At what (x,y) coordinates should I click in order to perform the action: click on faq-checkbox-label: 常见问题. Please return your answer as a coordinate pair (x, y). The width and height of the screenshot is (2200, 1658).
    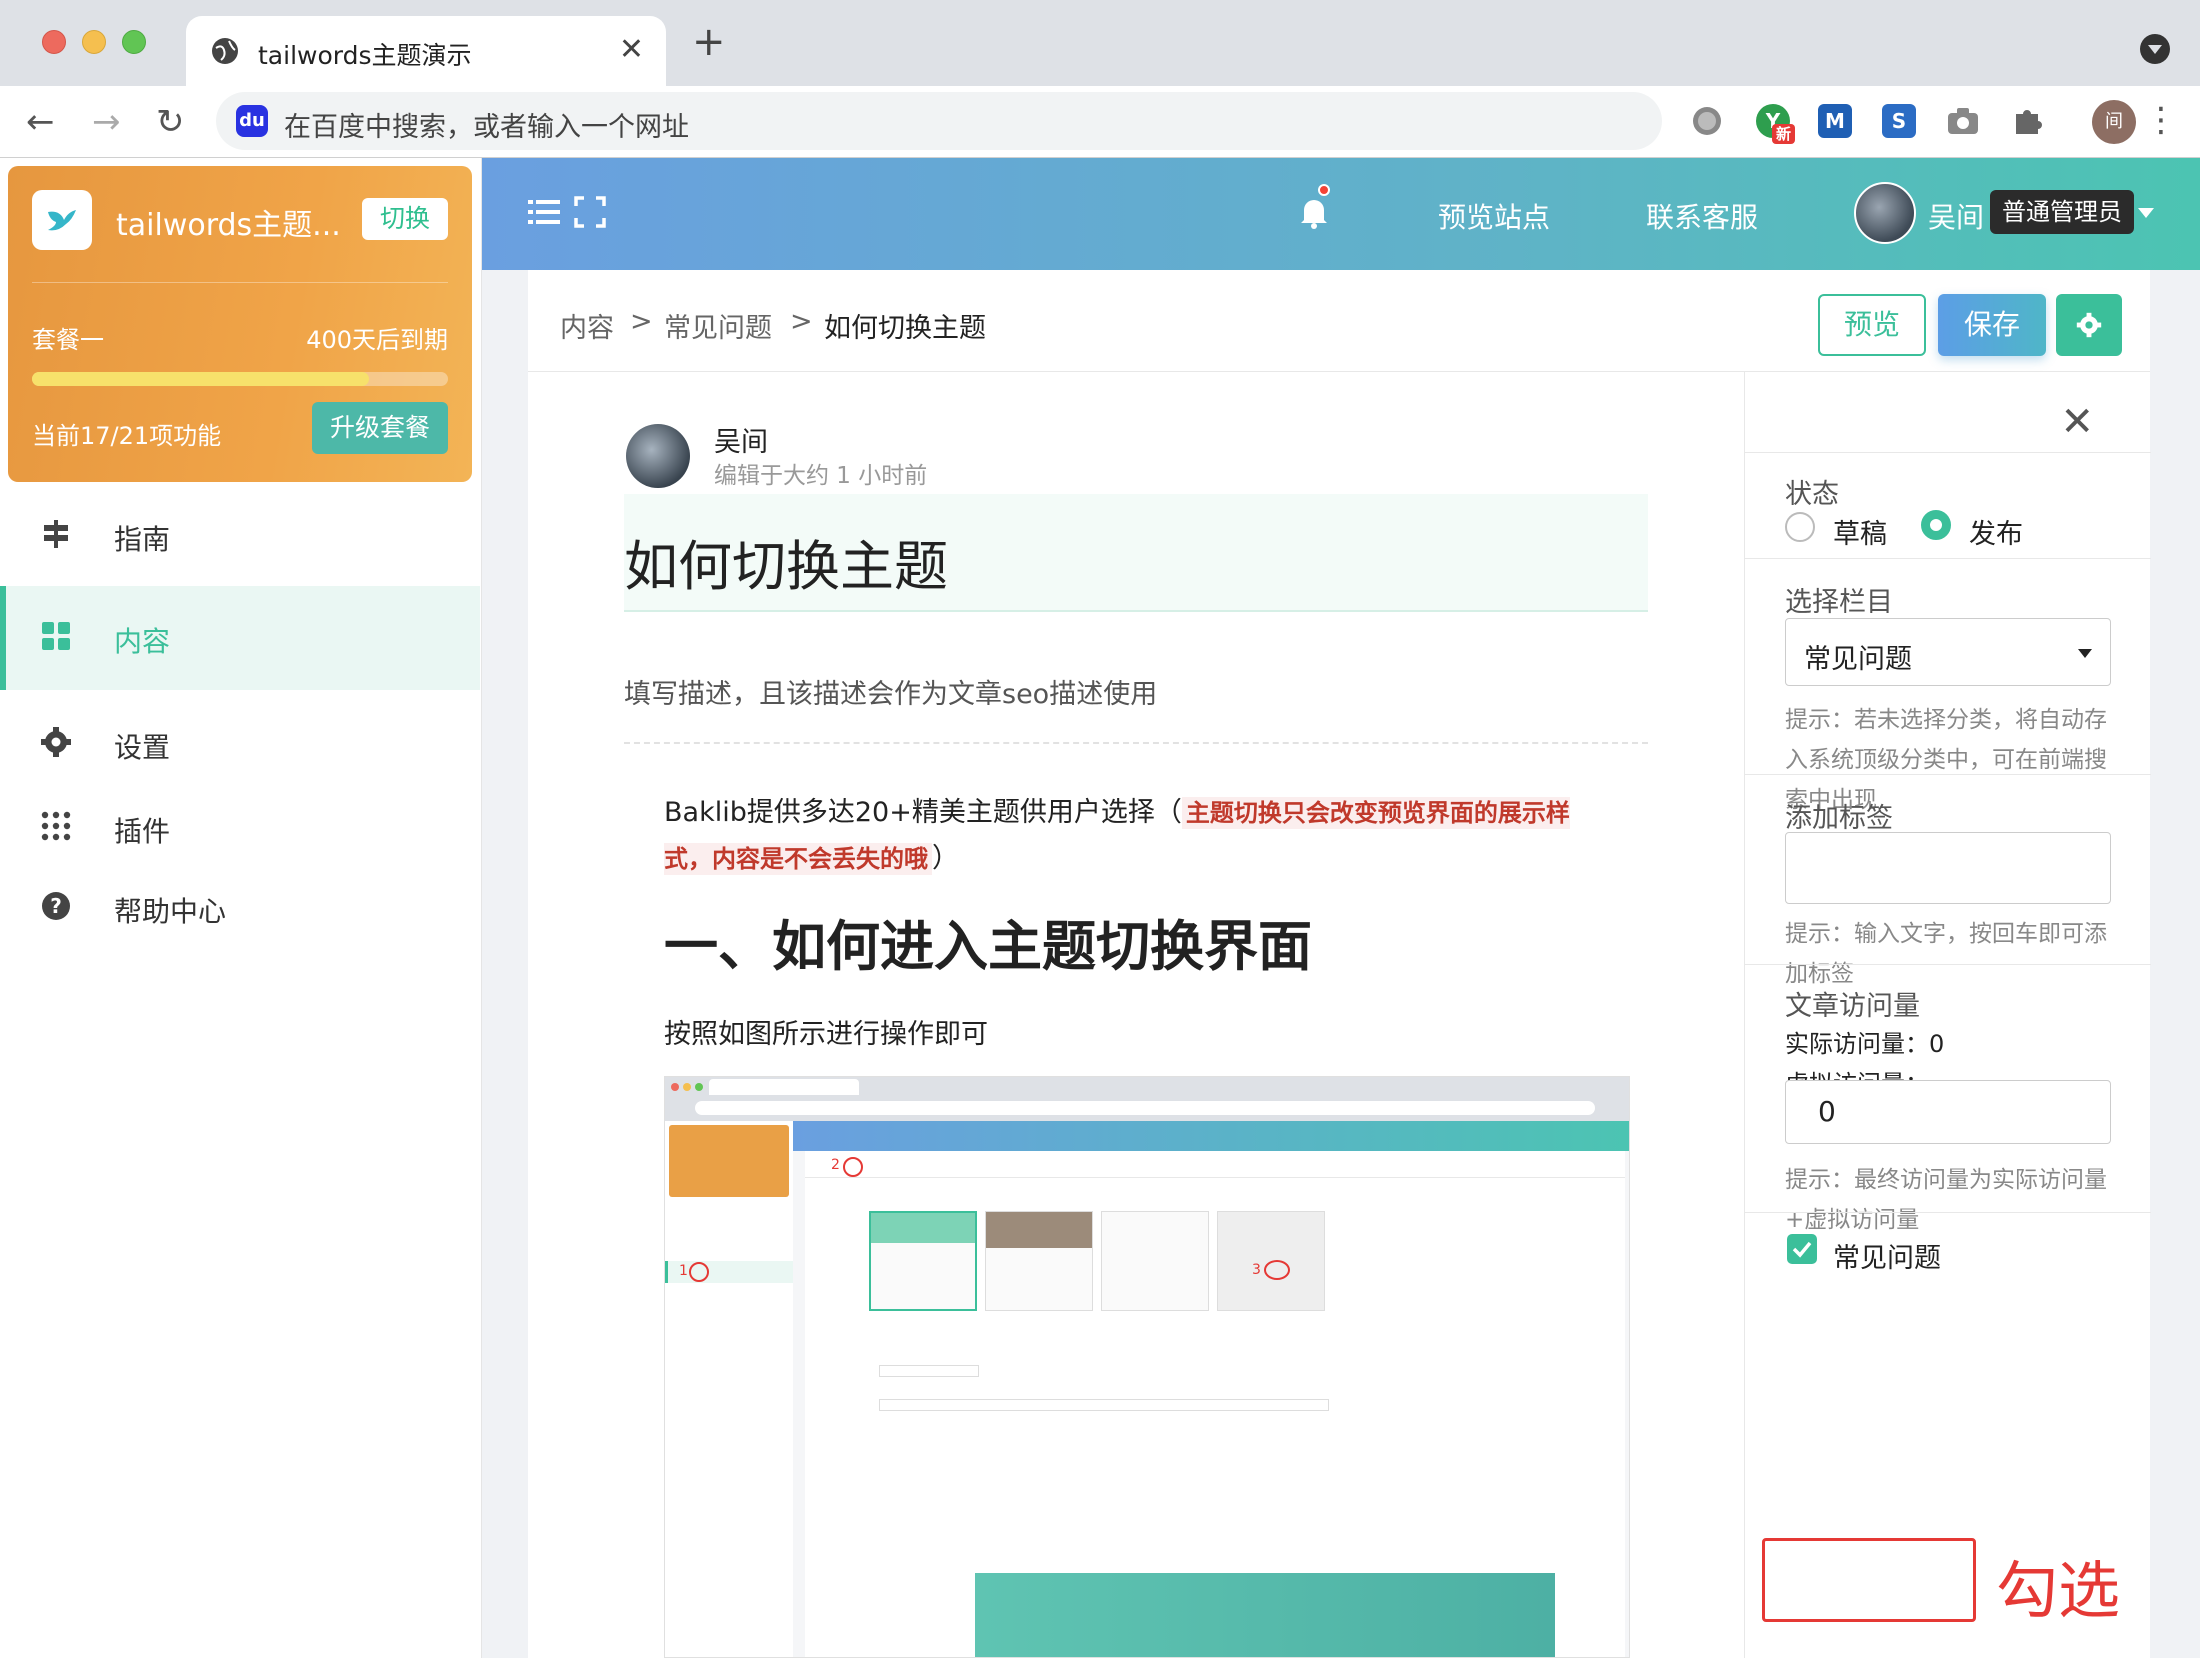
    Looking at the image, I should click on (1887, 1255).